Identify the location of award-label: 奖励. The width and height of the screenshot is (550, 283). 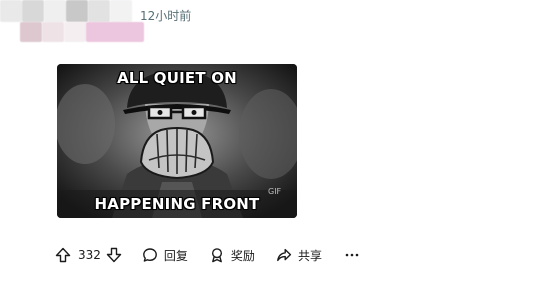
(242, 255).